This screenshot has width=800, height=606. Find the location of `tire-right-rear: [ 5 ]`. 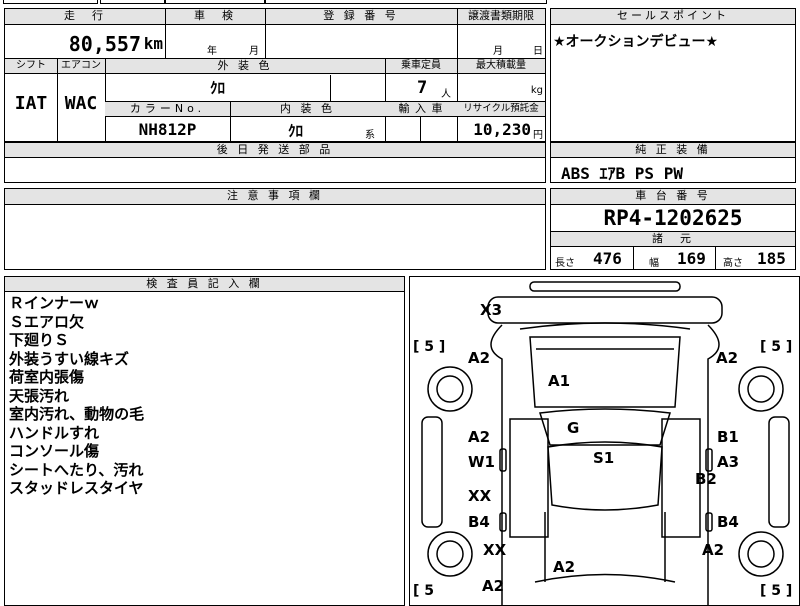

tire-right-rear: [ 5 ] is located at coordinates (776, 591).